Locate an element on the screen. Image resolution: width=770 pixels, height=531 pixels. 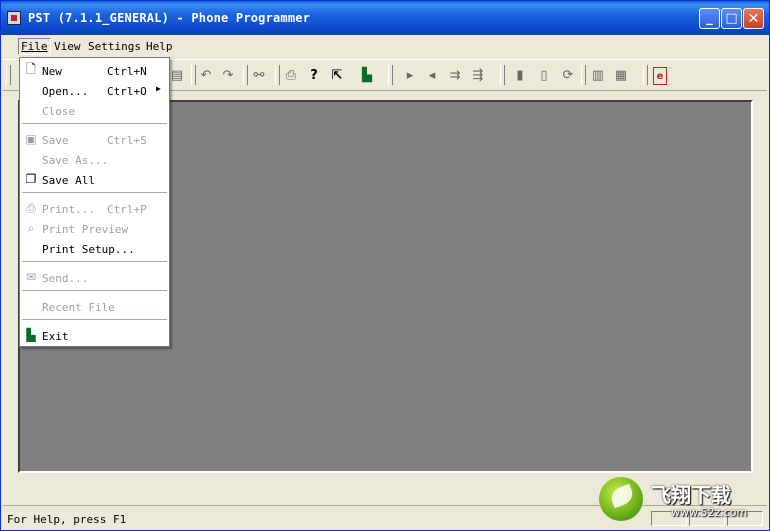
redo-icon: ↷ is located at coordinates (228, 75).